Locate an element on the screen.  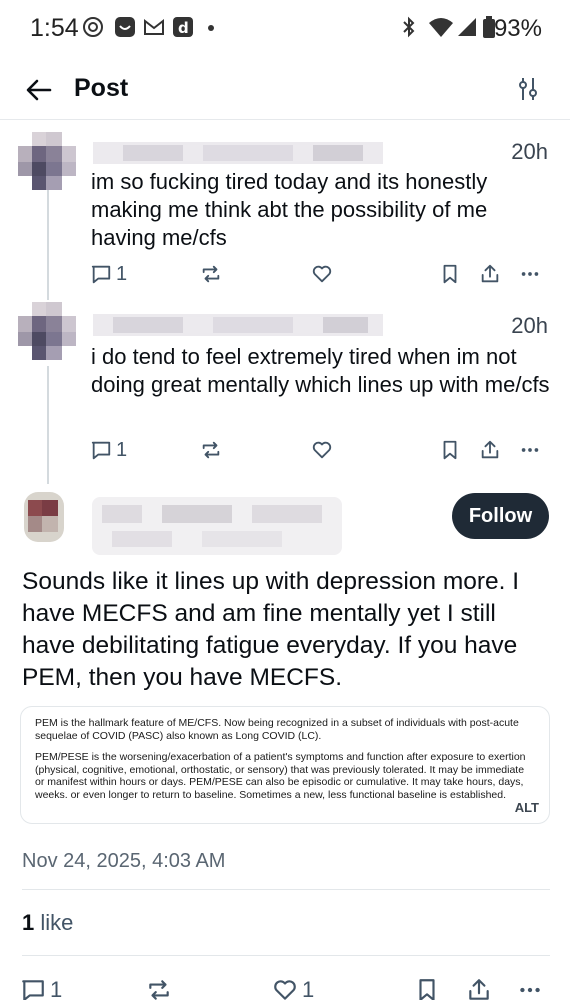
status-bar: 1:54 d 93% is located at coordinates (285, 30).